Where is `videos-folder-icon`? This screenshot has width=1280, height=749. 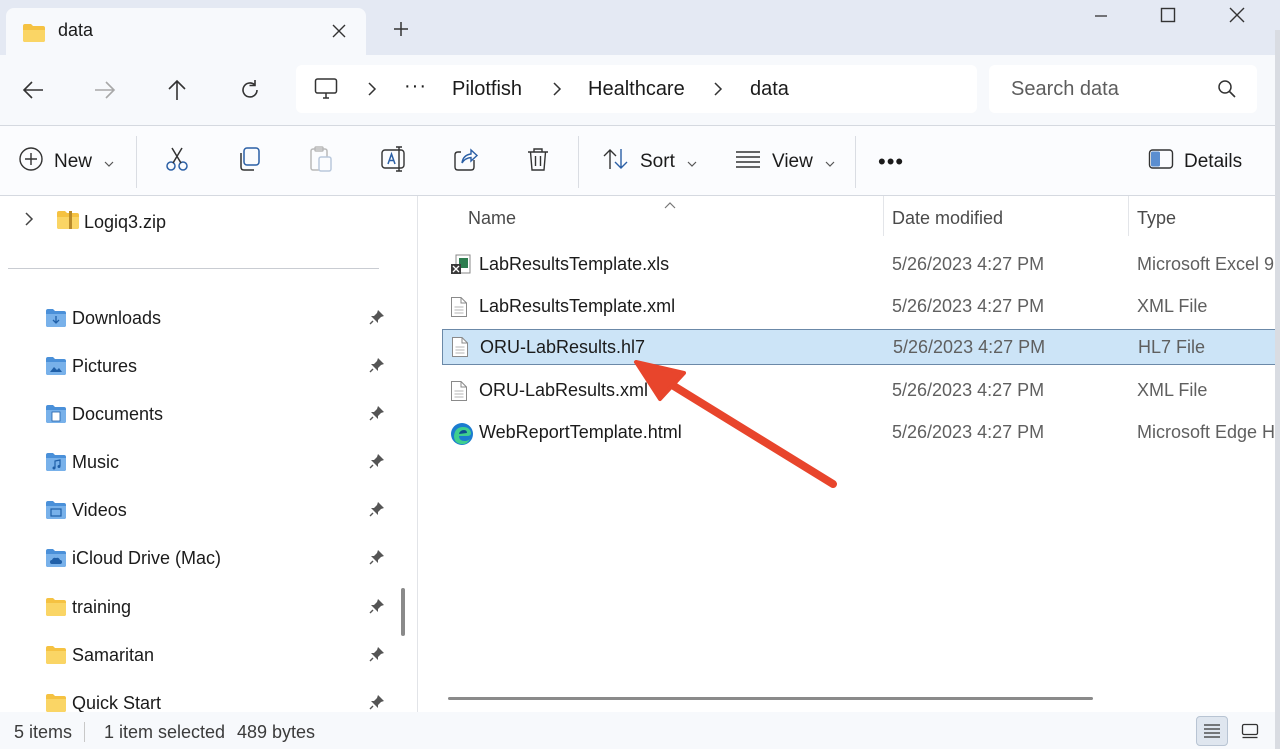
videos-folder-icon is located at coordinates (56, 512).